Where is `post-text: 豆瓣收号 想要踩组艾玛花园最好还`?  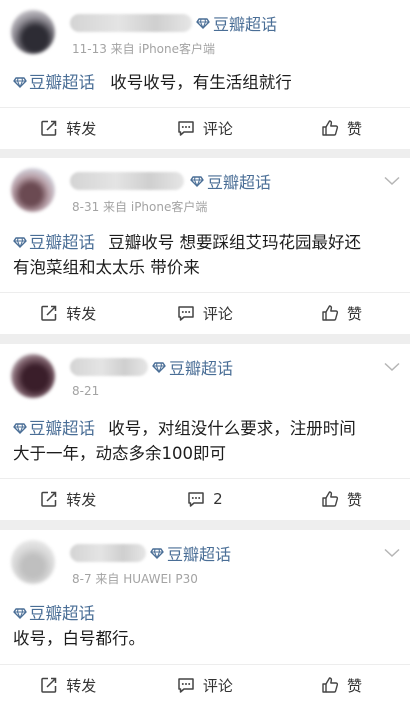 post-text: 豆瓣收号 想要踩组艾玛花园最好还 is located at coordinates (234, 242).